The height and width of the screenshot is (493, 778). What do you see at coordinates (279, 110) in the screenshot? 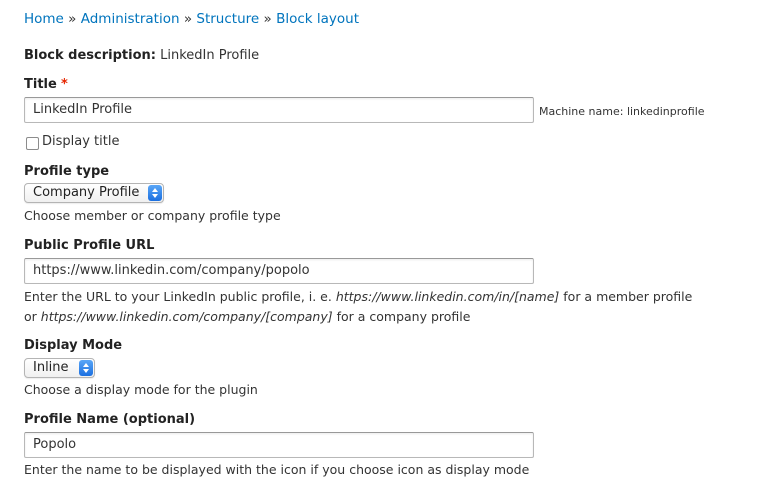
I see `title-input: LinkedIn Profile` at bounding box center [279, 110].